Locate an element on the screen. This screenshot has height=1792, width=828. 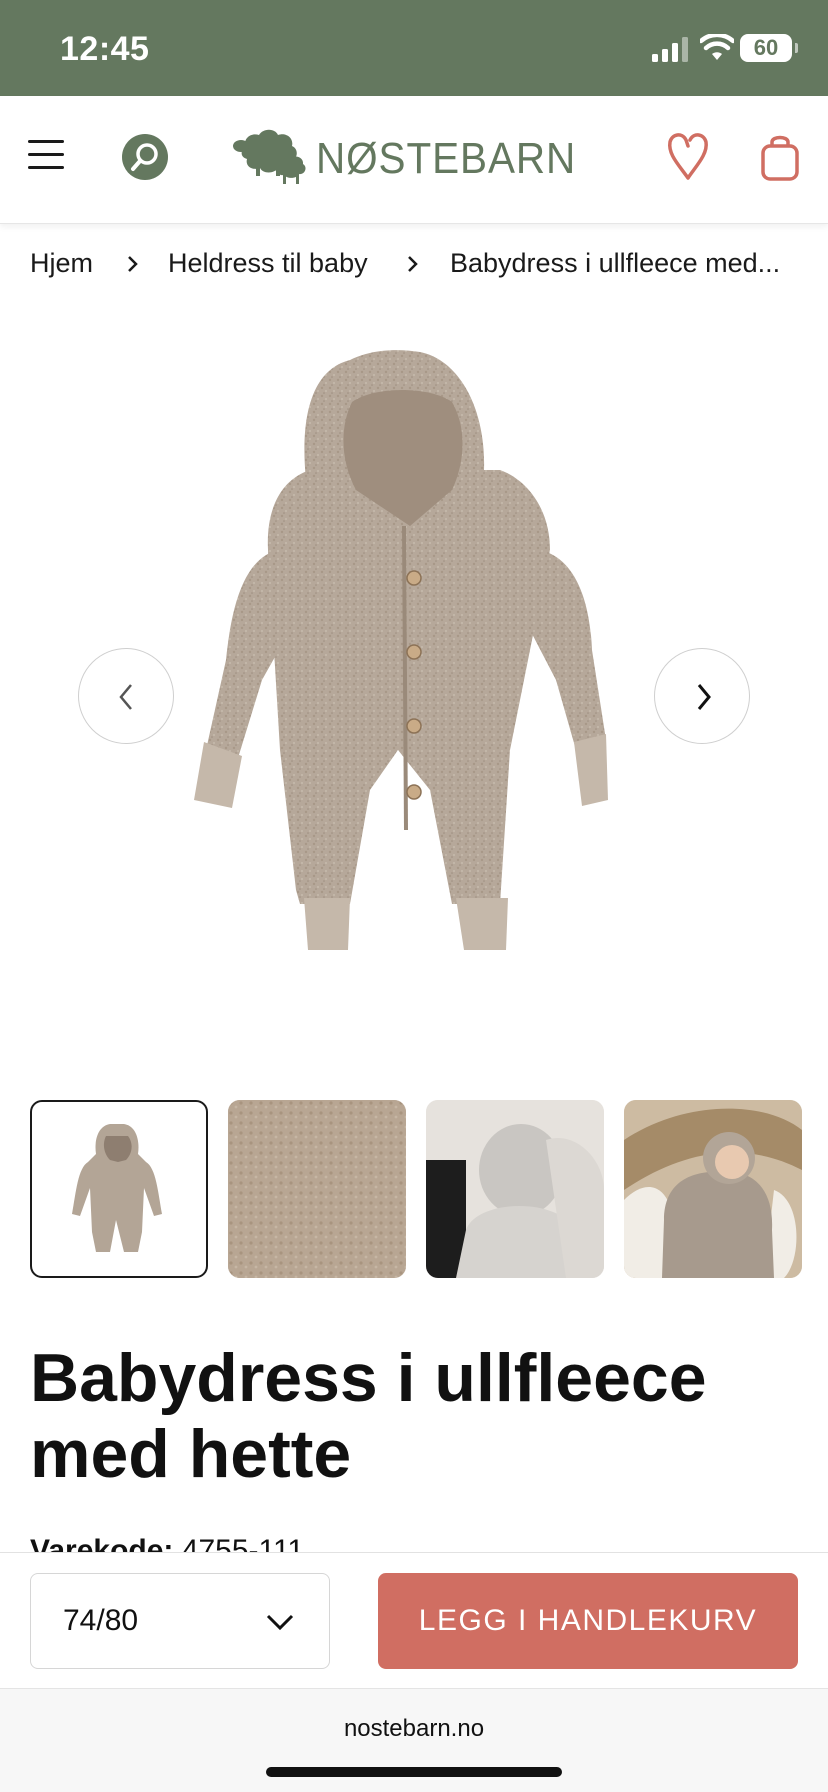
wifi-icon is located at coordinates (717, 47).